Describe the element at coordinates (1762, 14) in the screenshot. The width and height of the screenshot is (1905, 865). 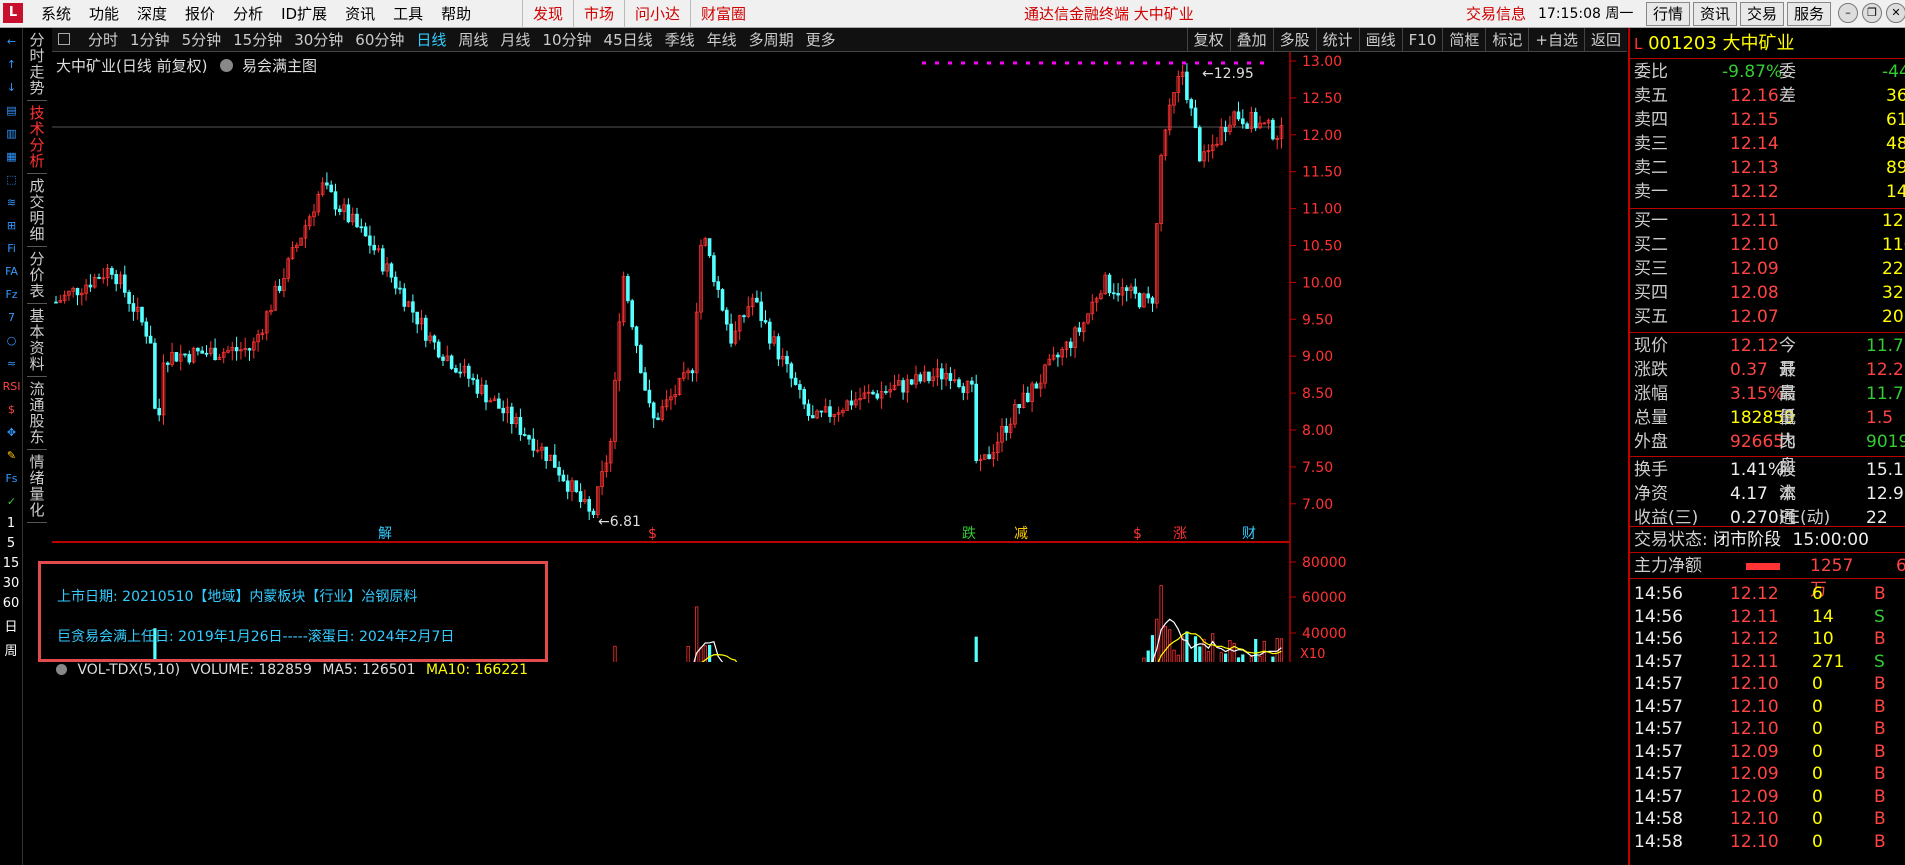
I see `trade-button: 交易` at that location.